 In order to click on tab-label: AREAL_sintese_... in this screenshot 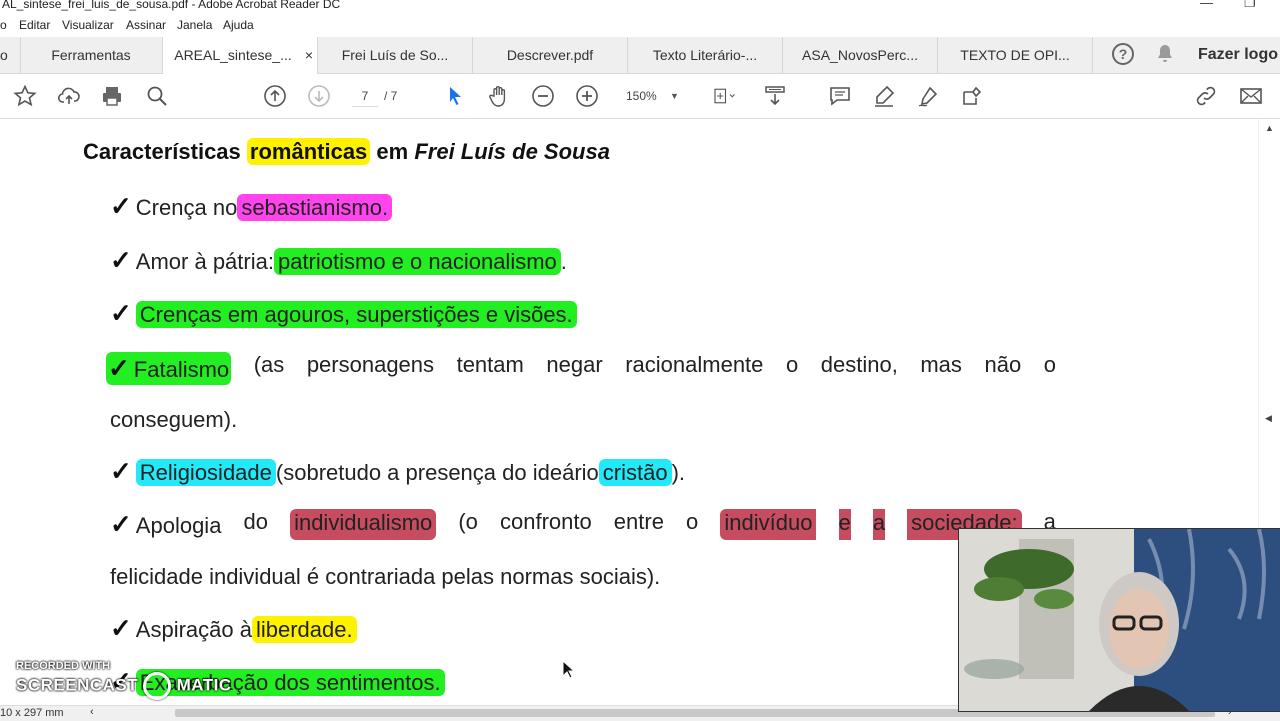, I will do `click(233, 55)`.